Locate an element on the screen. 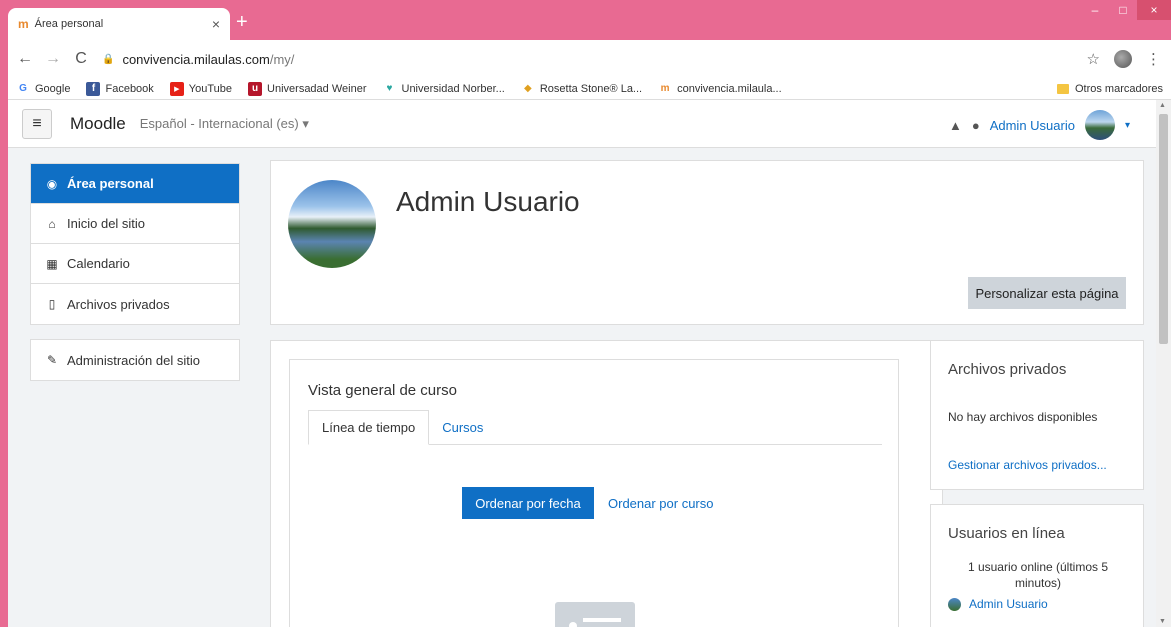 This screenshot has width=1171, height=627. close-window-icon: × is located at coordinates (1154, 10).